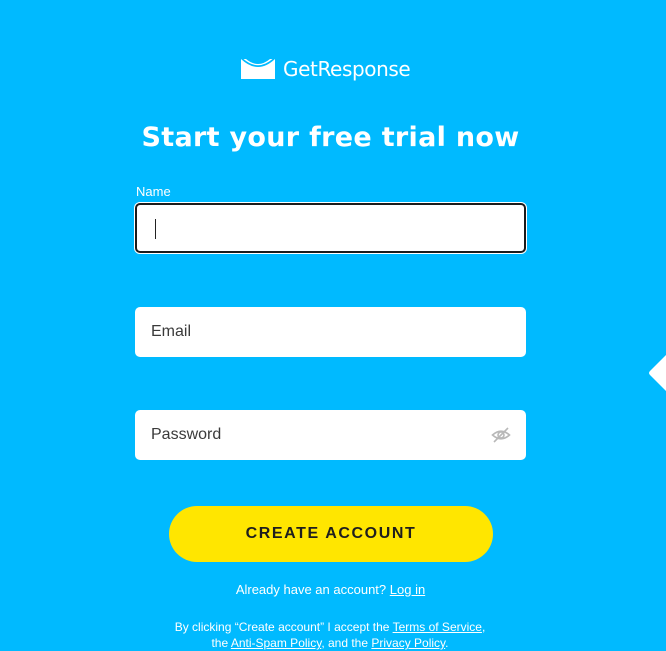  Describe the element at coordinates (345, 643) in the screenshot. I see `legal-text-3: , and the` at that location.